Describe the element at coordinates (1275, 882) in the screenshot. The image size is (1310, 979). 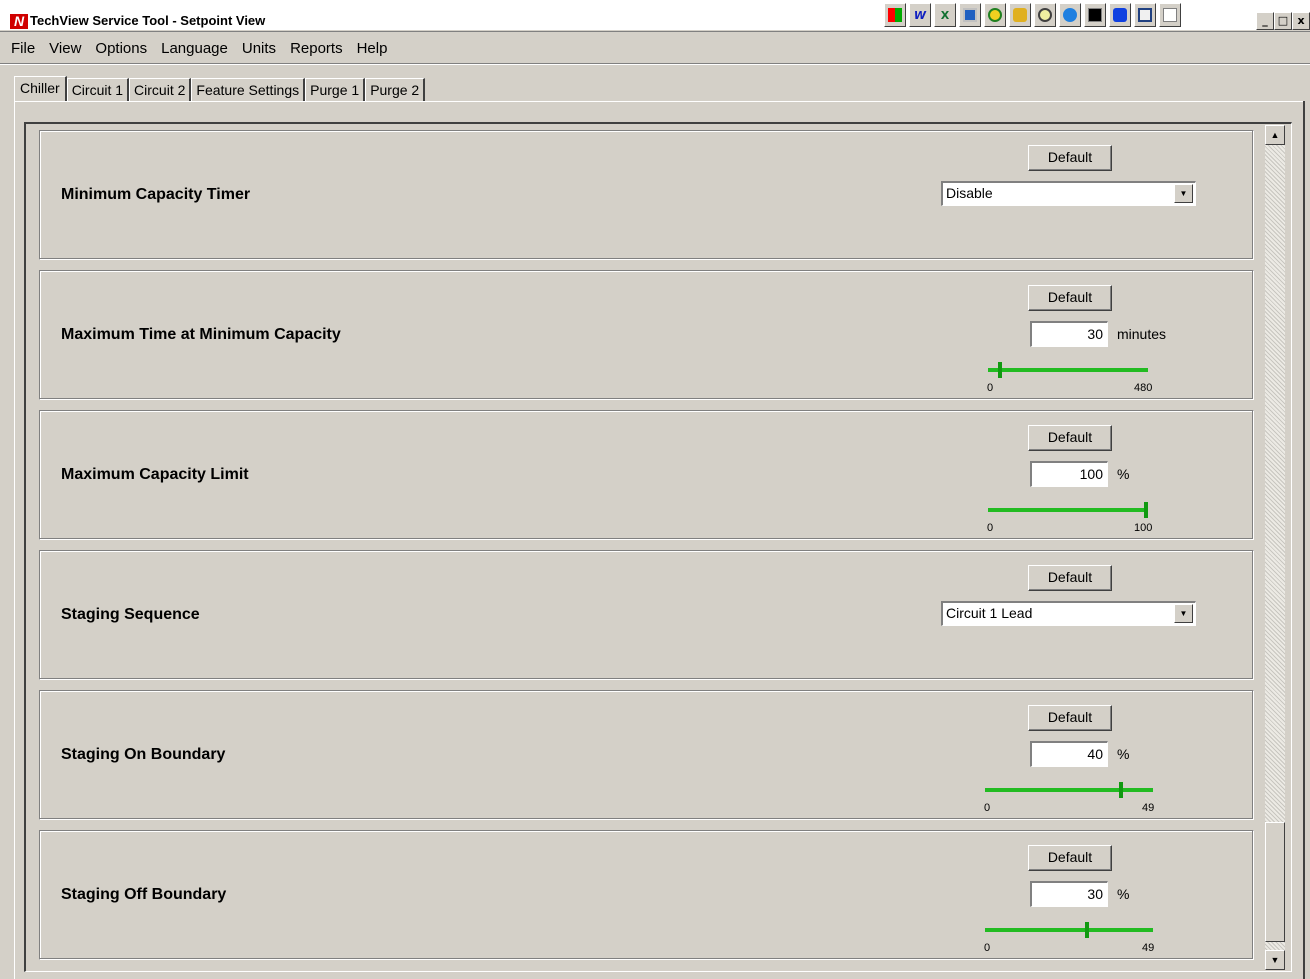
I see `scroll-thumb` at that location.